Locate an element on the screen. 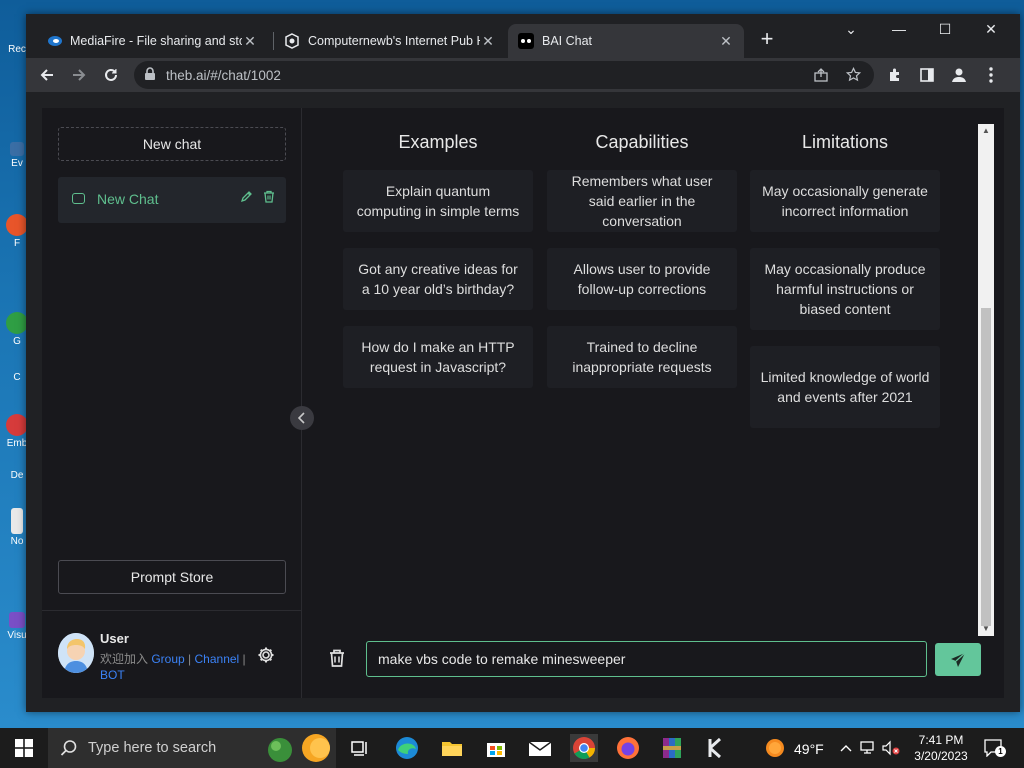 The width and height of the screenshot is (1024, 768). puzzle-icon is located at coordinates (894, 74).